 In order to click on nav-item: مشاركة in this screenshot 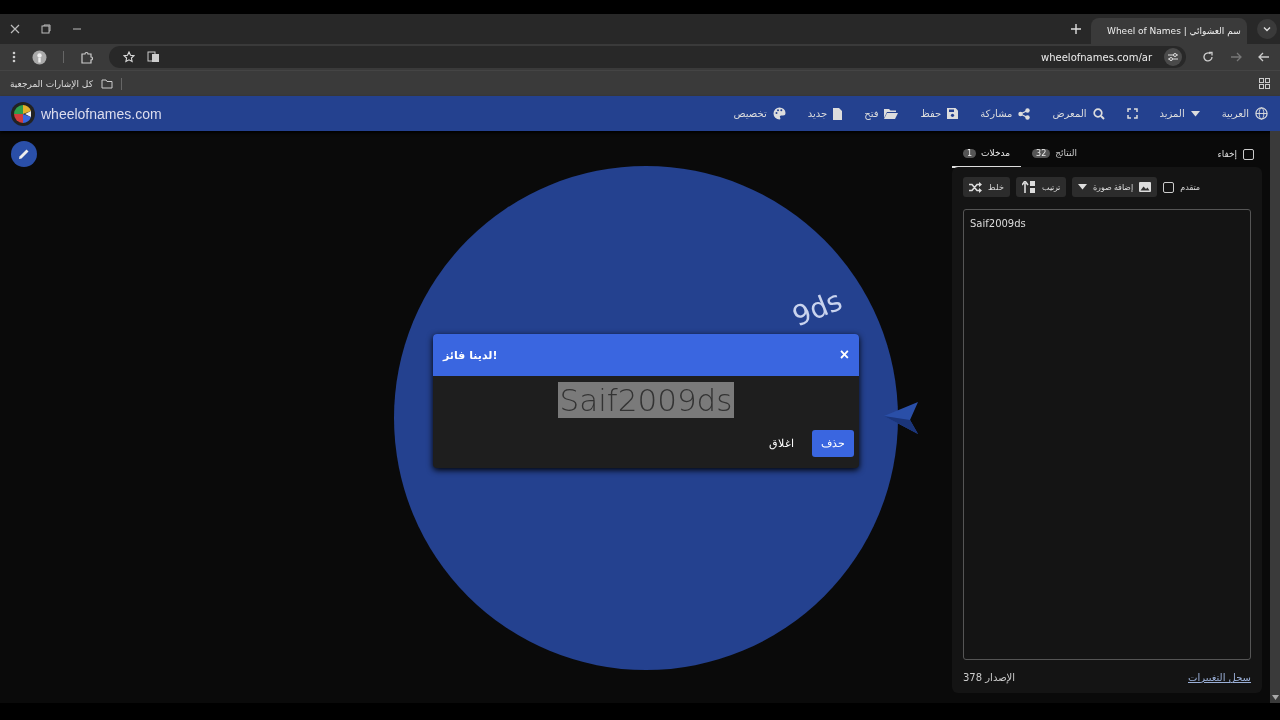, I will do `click(1005, 113)`.